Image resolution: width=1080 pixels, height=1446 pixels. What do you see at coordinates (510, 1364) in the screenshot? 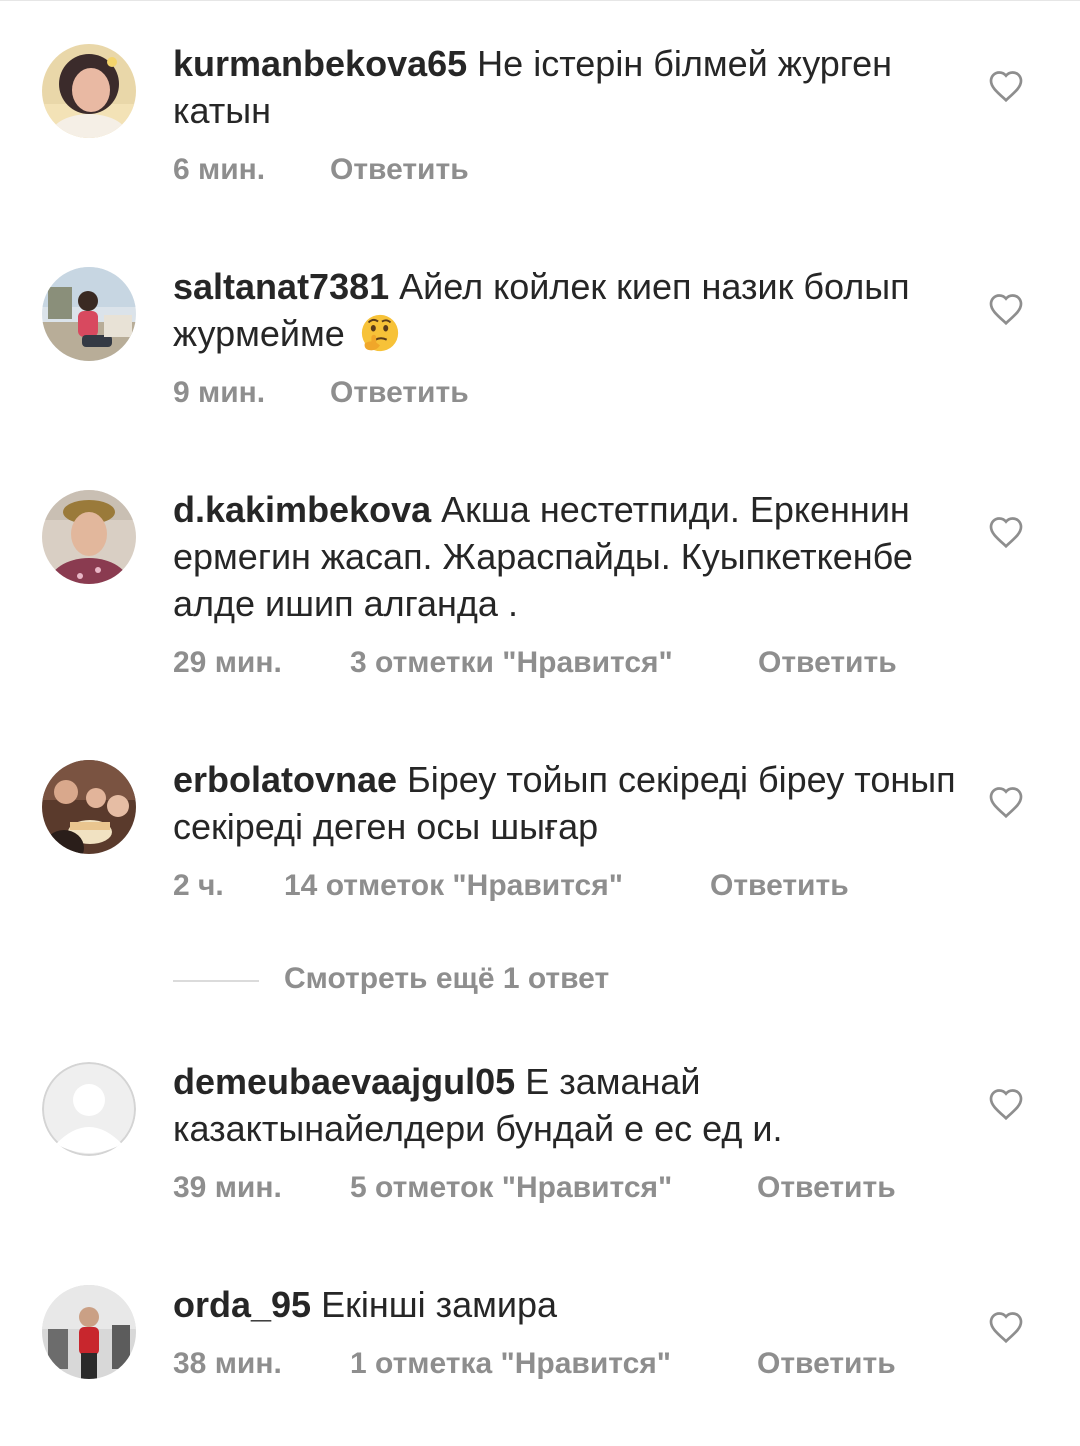
I see `likes-count: 1 отметка "Нравится"` at bounding box center [510, 1364].